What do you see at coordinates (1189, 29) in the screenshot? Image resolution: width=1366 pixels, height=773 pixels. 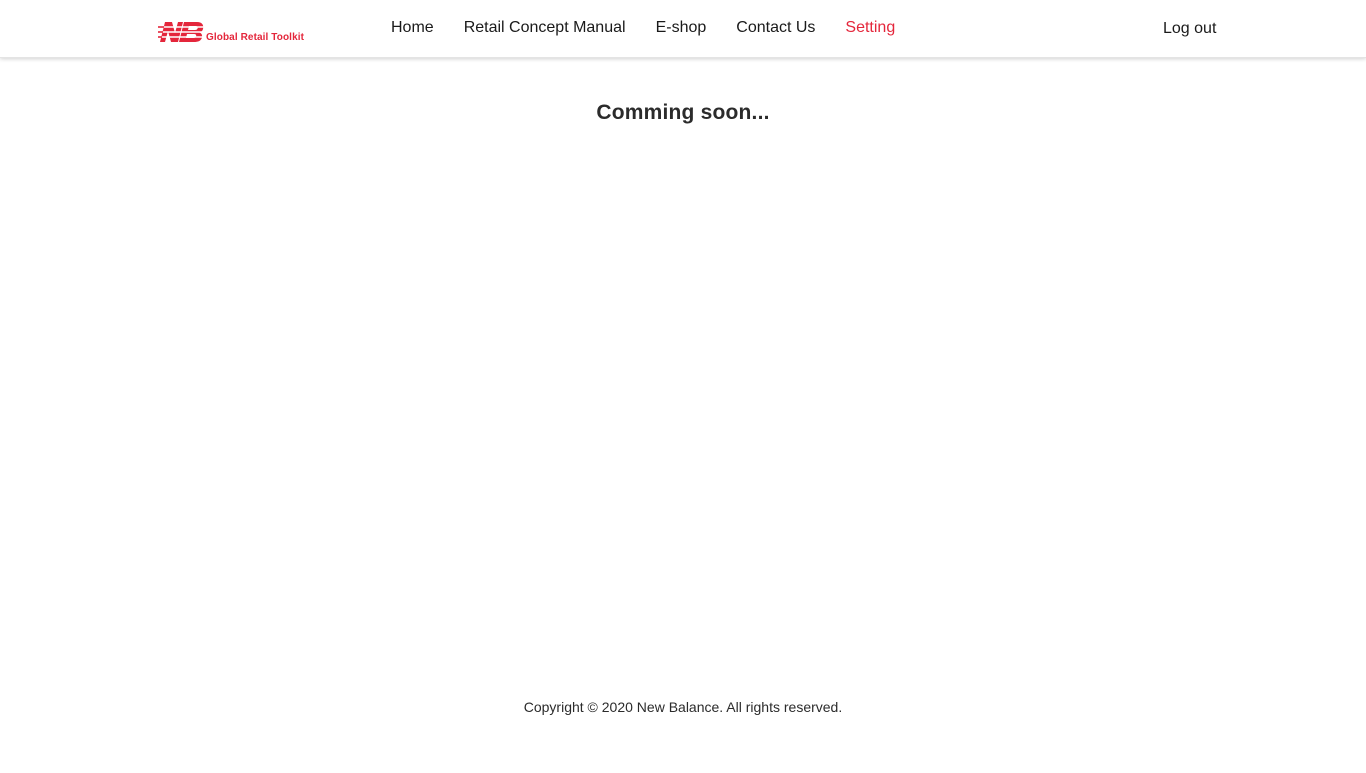 I see `logout-link: Log out` at bounding box center [1189, 29].